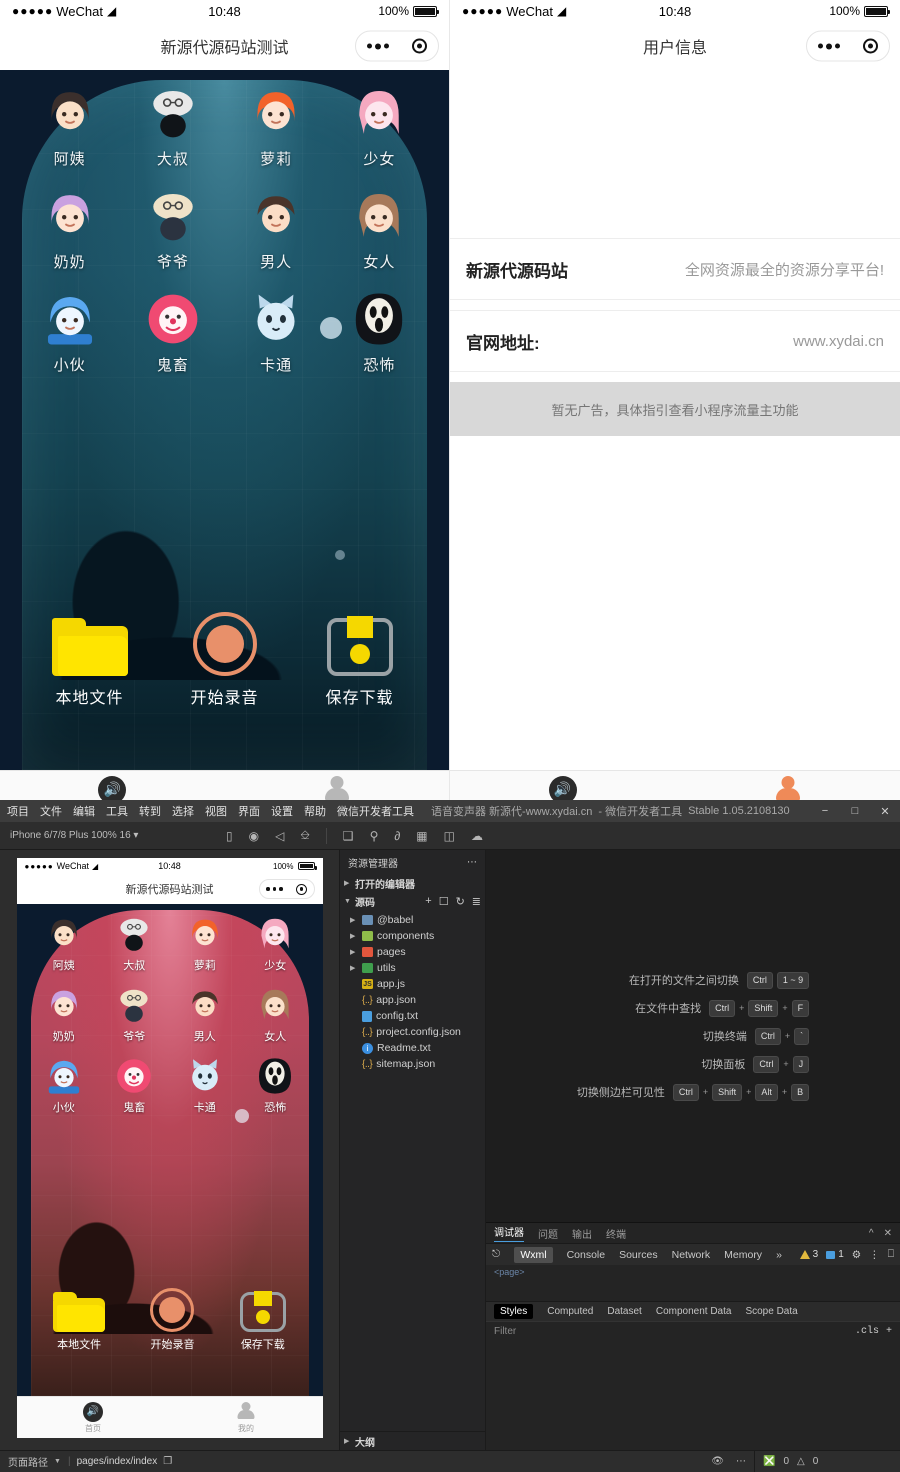 The height and width of the screenshot is (1472, 900). I want to click on search-icon: ⚲, so click(374, 836).